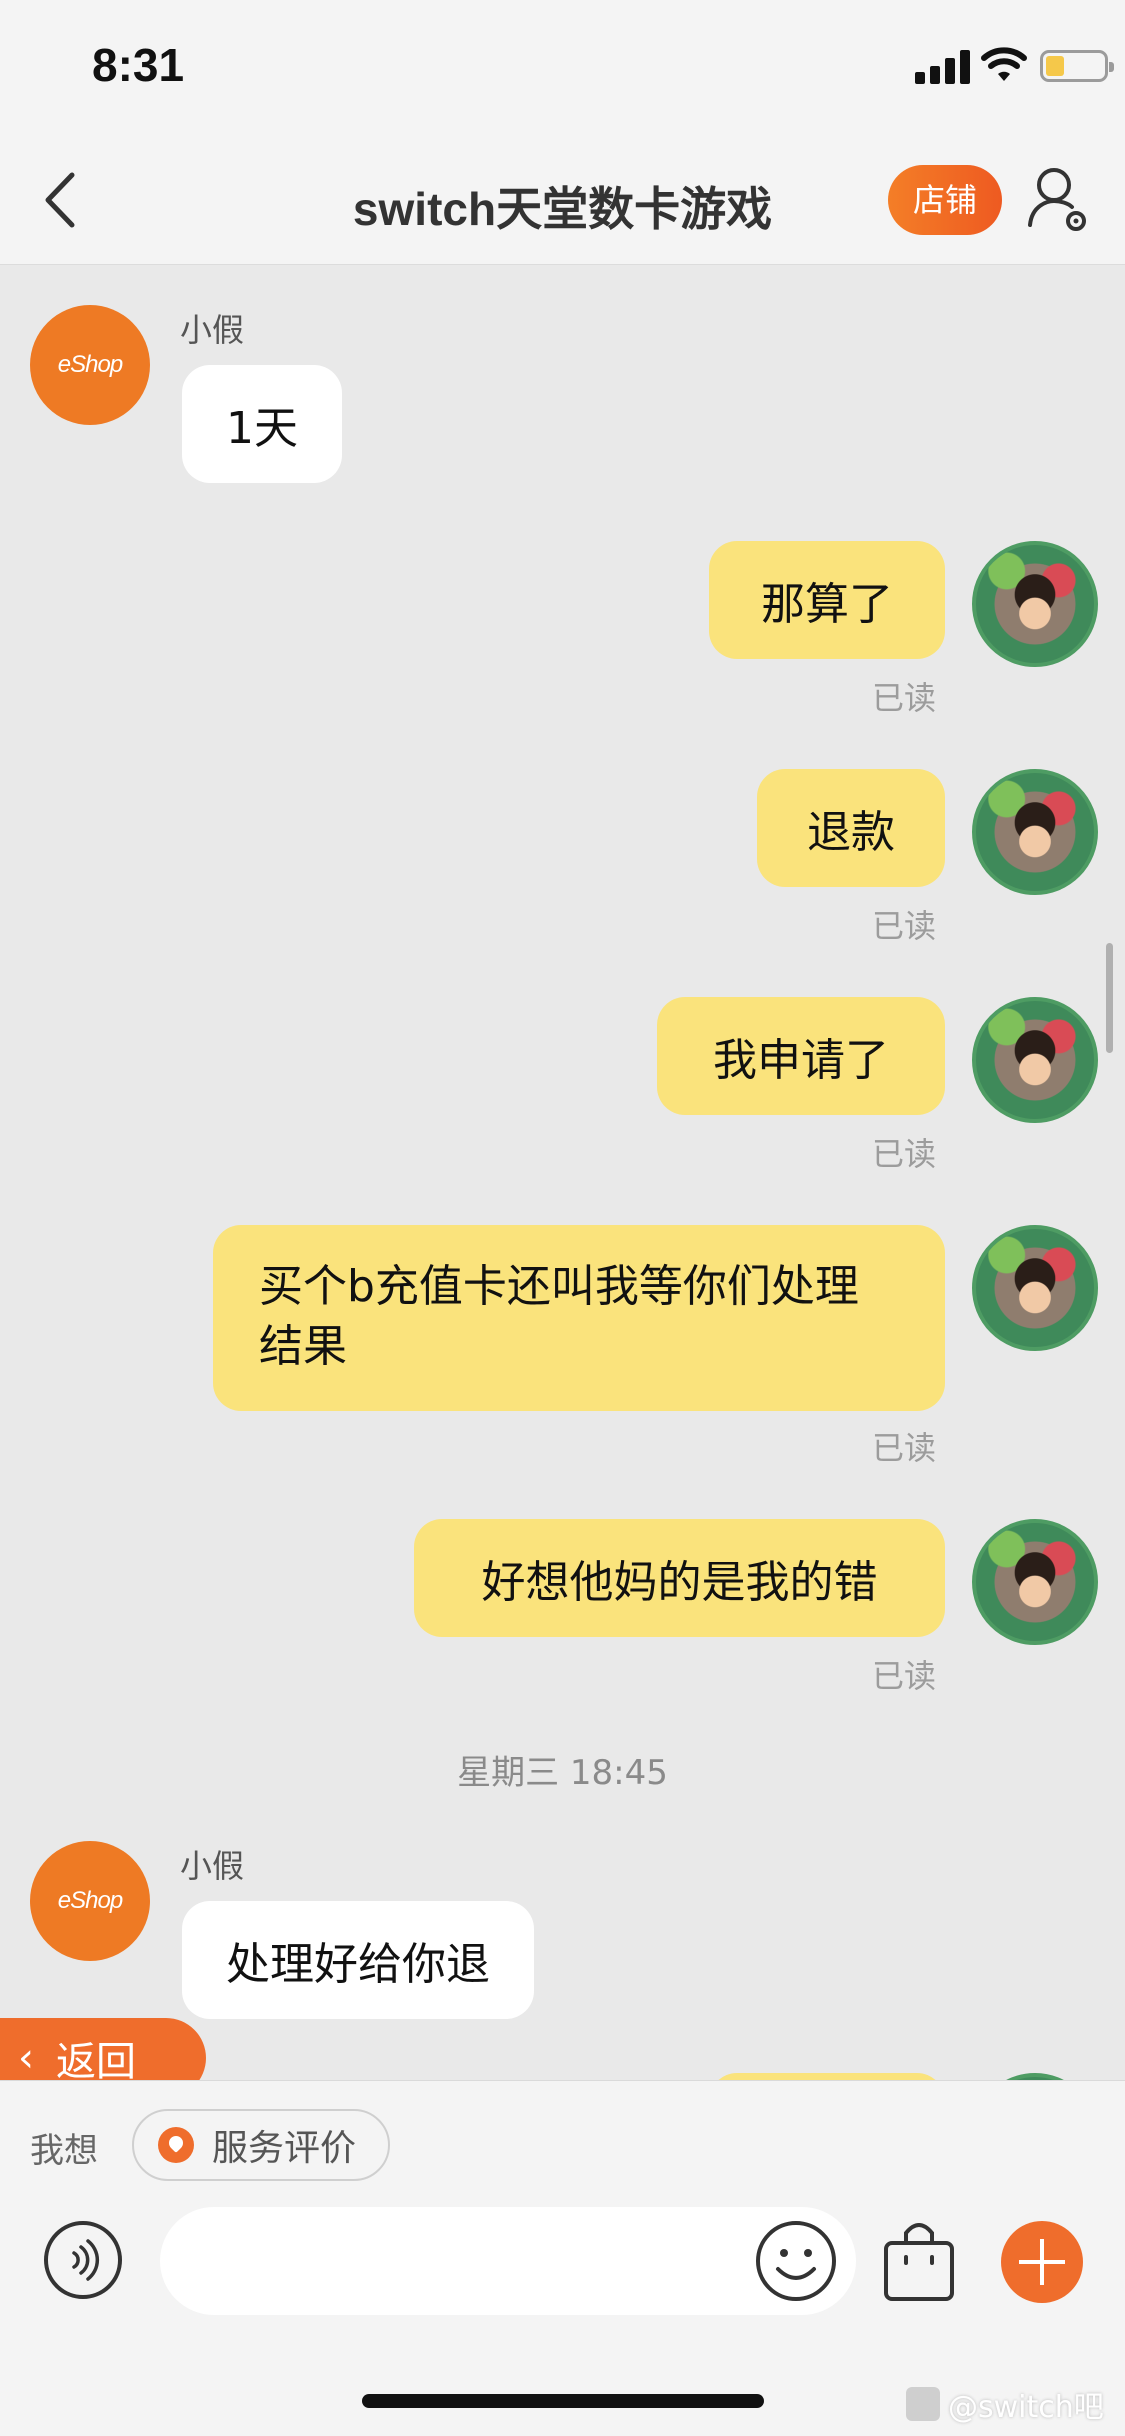 The height and width of the screenshot is (2436, 1125). I want to click on scrollbar, so click(1109, 998).